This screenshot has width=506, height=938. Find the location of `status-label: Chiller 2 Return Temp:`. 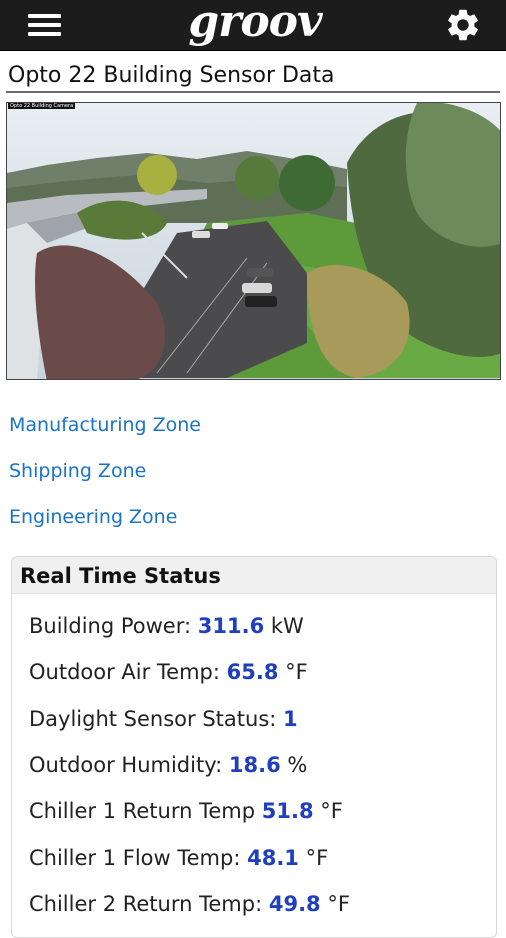

status-label: Chiller 2 Return Temp: is located at coordinates (146, 904).